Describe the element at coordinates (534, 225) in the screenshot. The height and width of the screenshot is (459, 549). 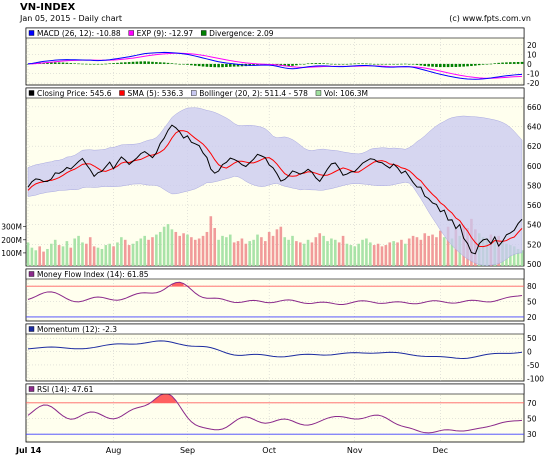
I see `price-ytick: 540` at that location.